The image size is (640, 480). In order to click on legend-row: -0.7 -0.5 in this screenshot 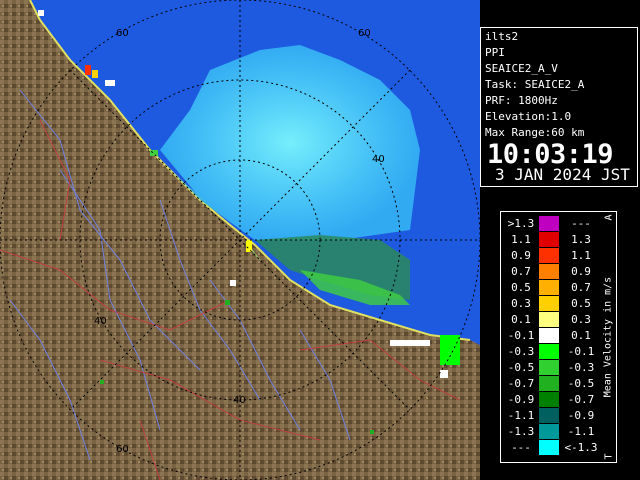, I will do `click(558, 383)`.